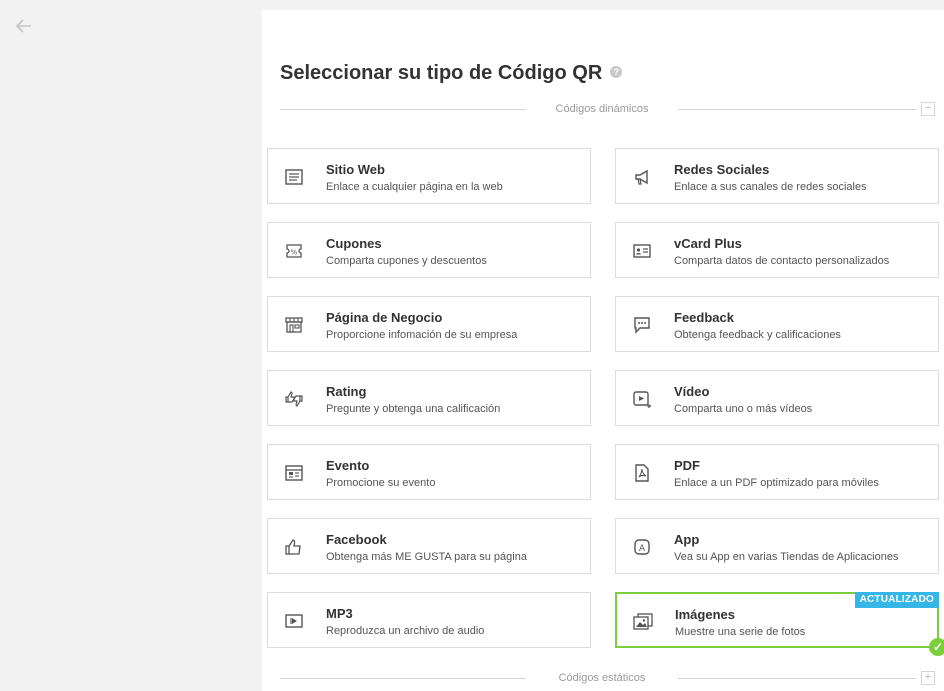 Image resolution: width=944 pixels, height=691 pixels. I want to click on qr-type-card-cupones: % Cupones Comparta cupones y descuentos, so click(429, 250).